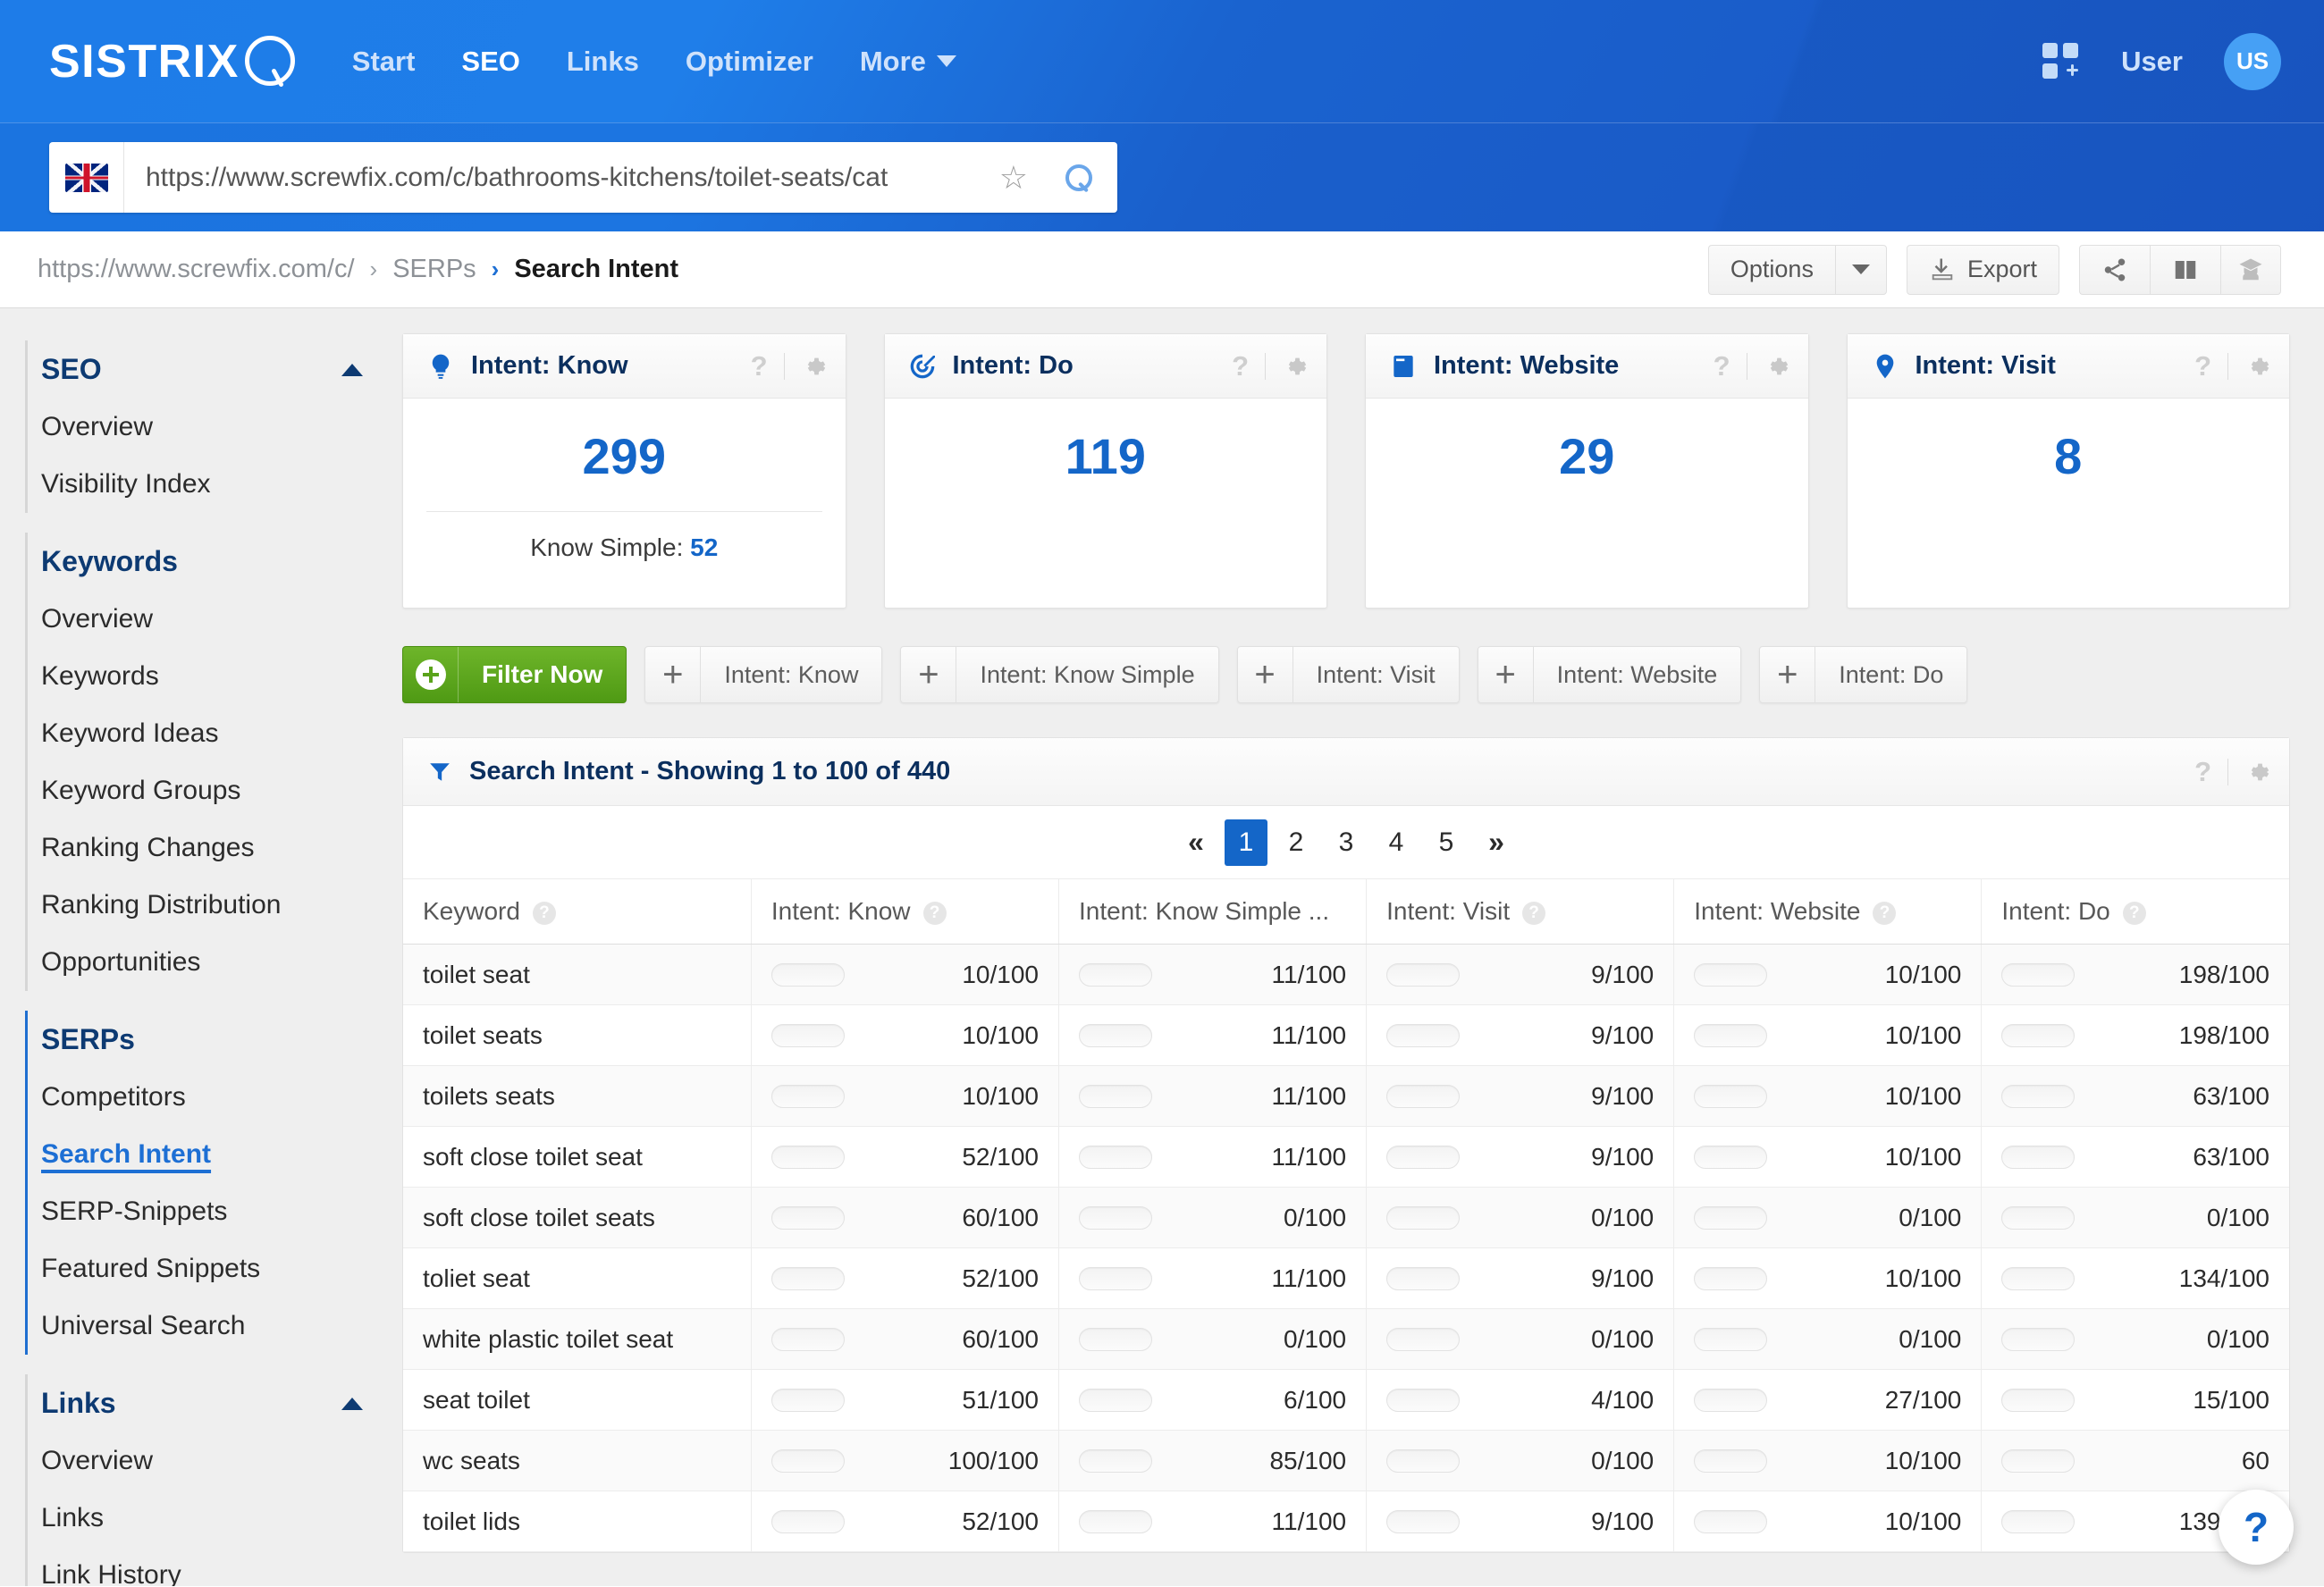 Image resolution: width=2324 pixels, height=1587 pixels. Describe the element at coordinates (217, 905) in the screenshot. I see `sidebar-item-ranking-distribution: Ranking Distribution` at that location.